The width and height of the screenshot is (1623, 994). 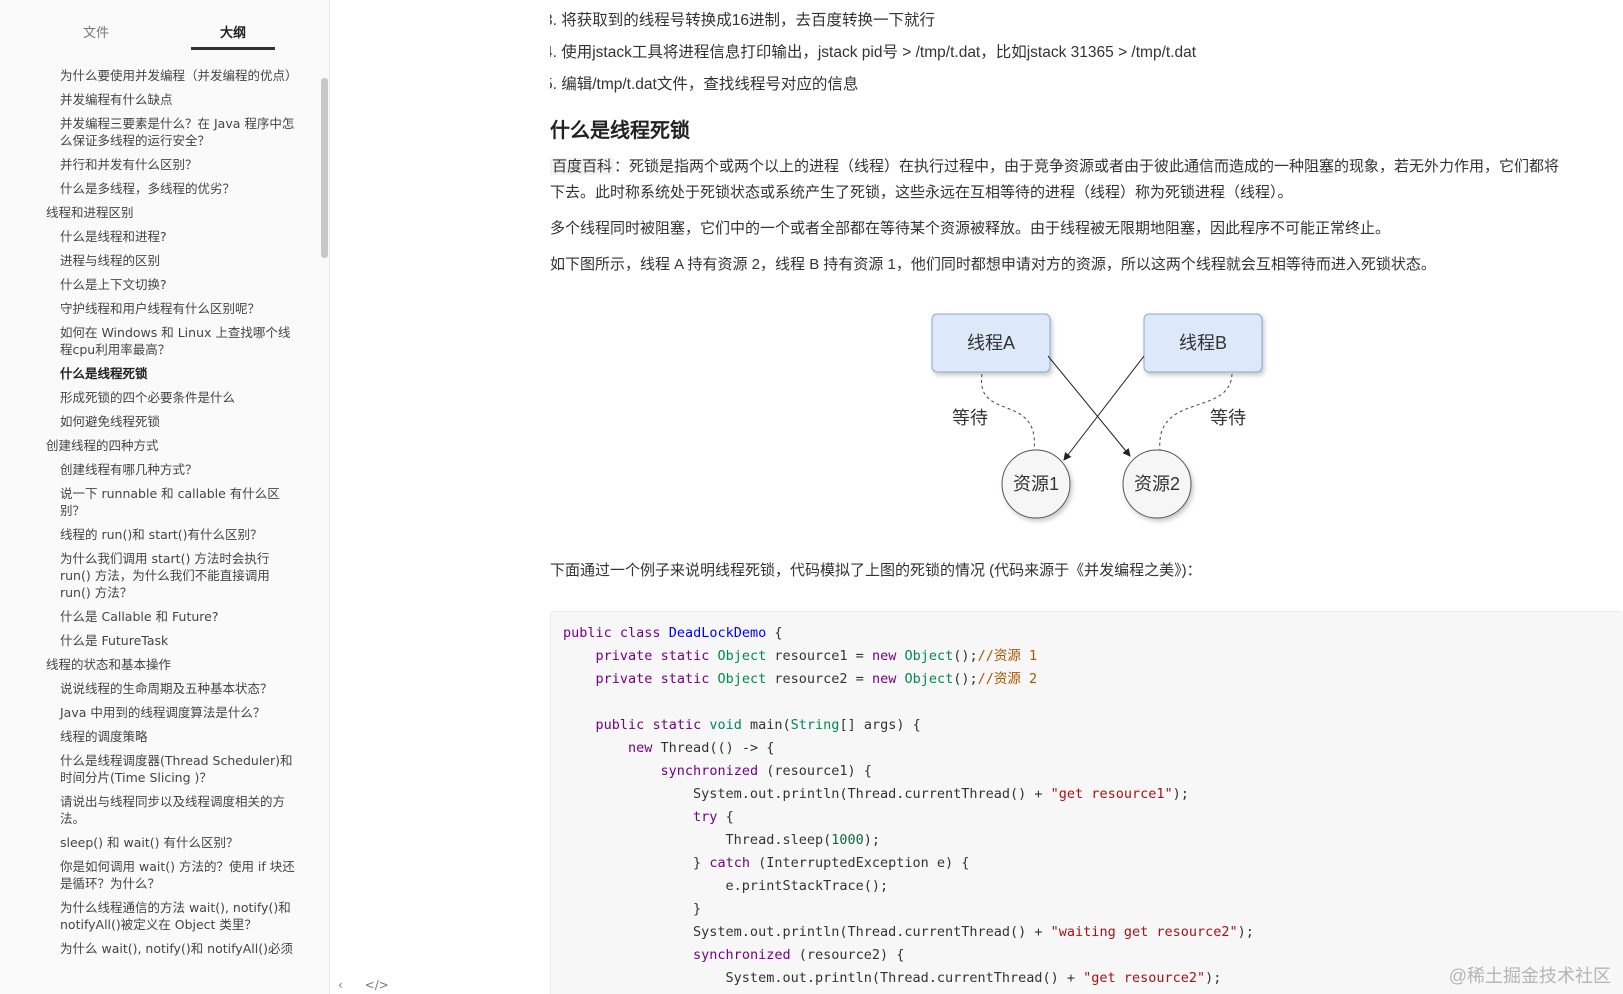 I want to click on outline-item: Java 中用到的线程调度算法是什么？, so click(x=159, y=713).